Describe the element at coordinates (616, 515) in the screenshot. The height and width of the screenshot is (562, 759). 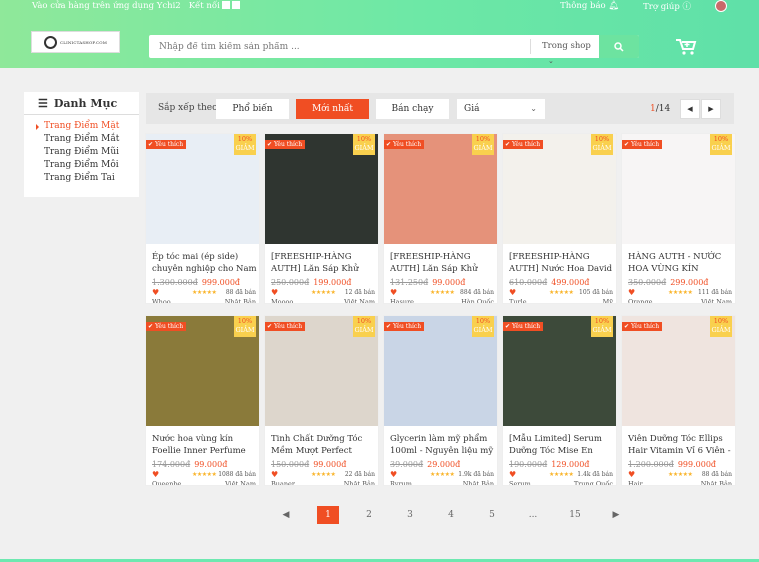
I see `pagination-next-icon: ▶` at that location.